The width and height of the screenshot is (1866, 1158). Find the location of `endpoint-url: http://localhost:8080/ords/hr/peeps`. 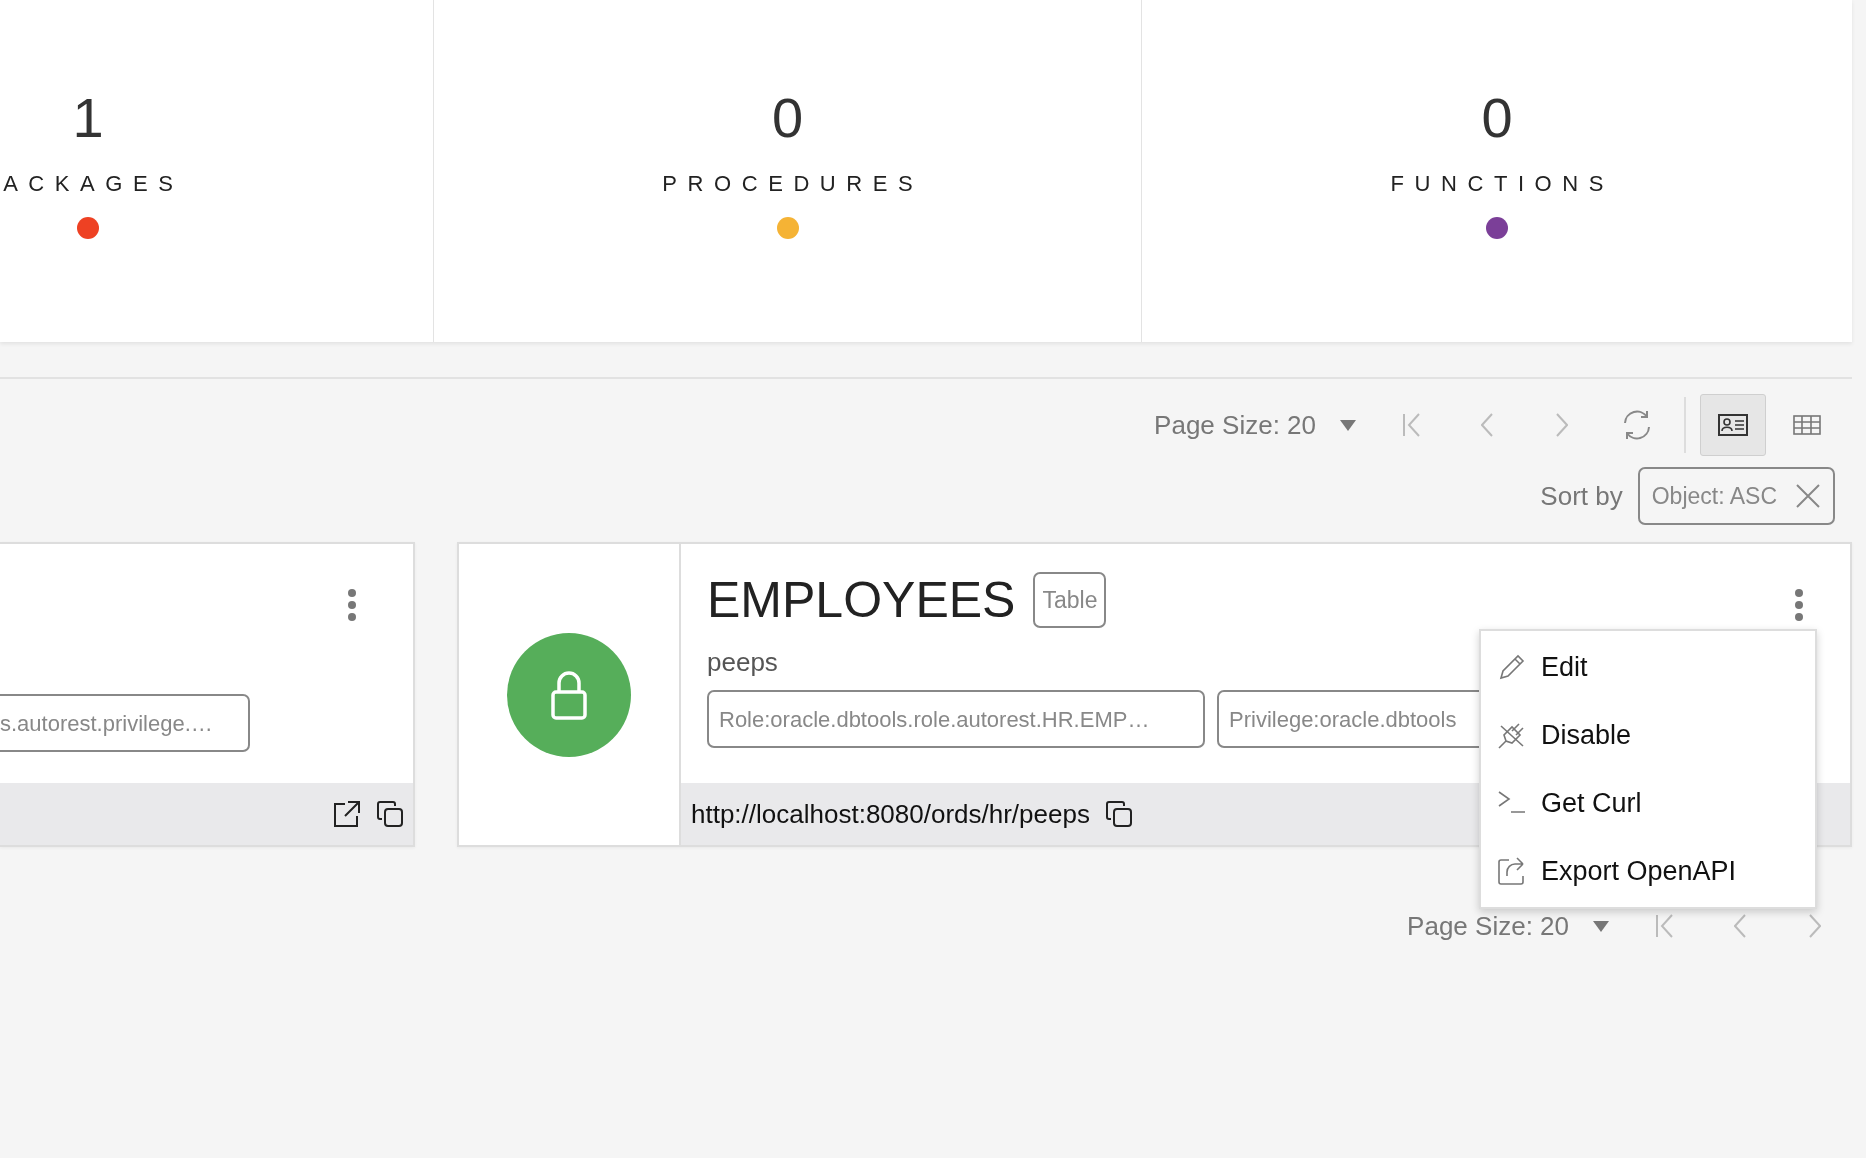

endpoint-url: http://localhost:8080/ords/hr/peeps is located at coordinates (890, 814).